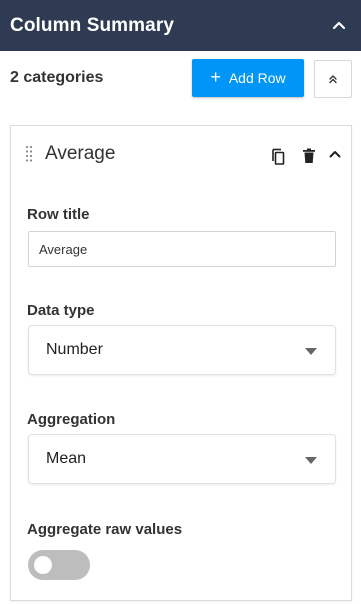 The image size is (361, 604). I want to click on data-type-value: Number, so click(74, 349).